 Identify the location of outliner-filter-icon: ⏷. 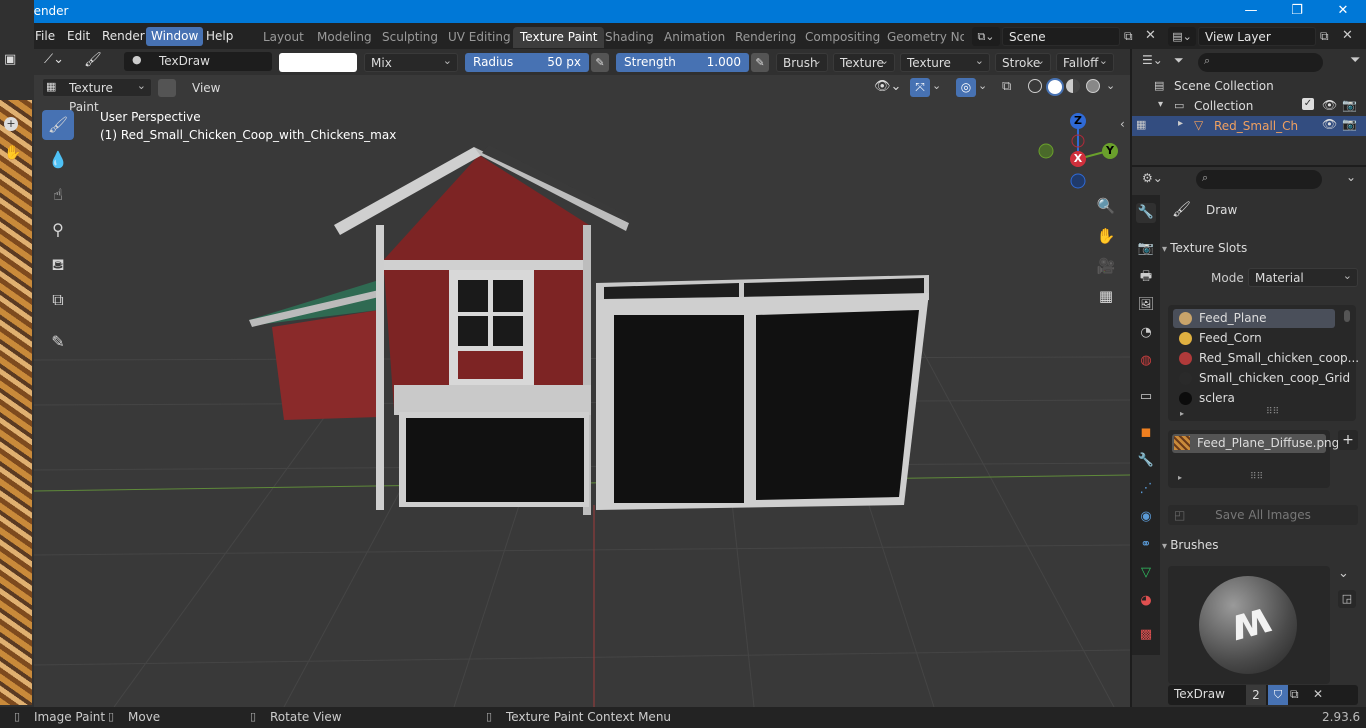
(1355, 60).